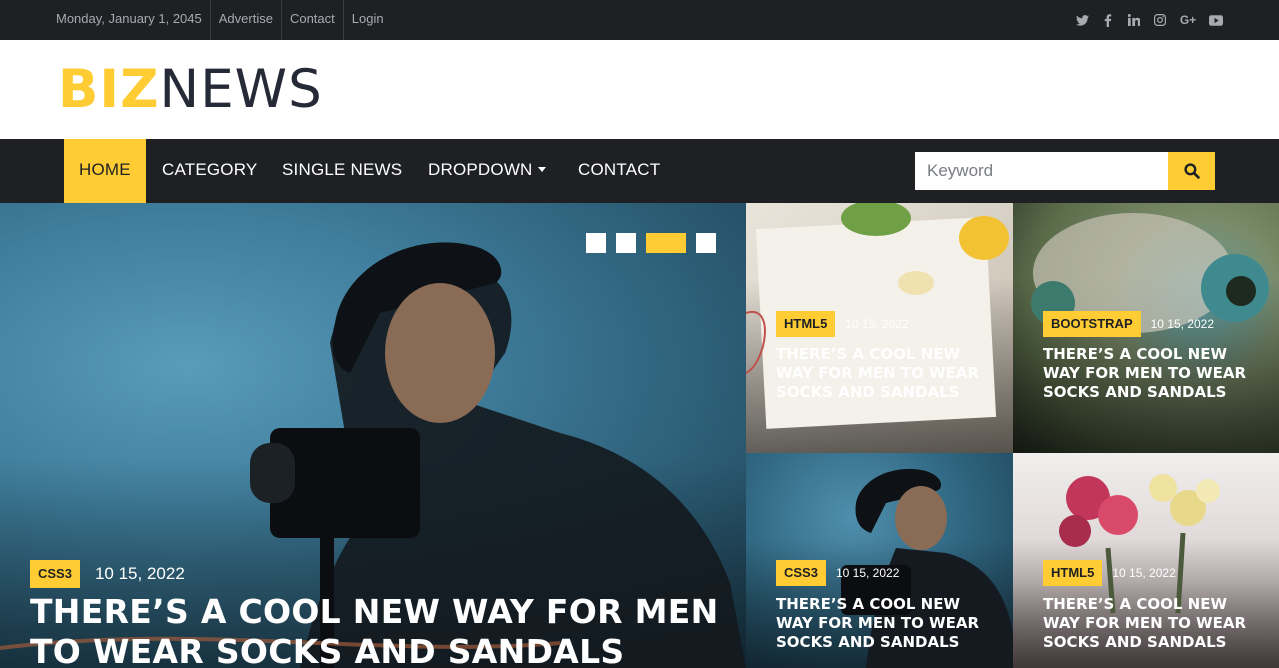 The height and width of the screenshot is (668, 1279). What do you see at coordinates (209, 171) in the screenshot?
I see `nav-item-category: CATEGORY` at bounding box center [209, 171].